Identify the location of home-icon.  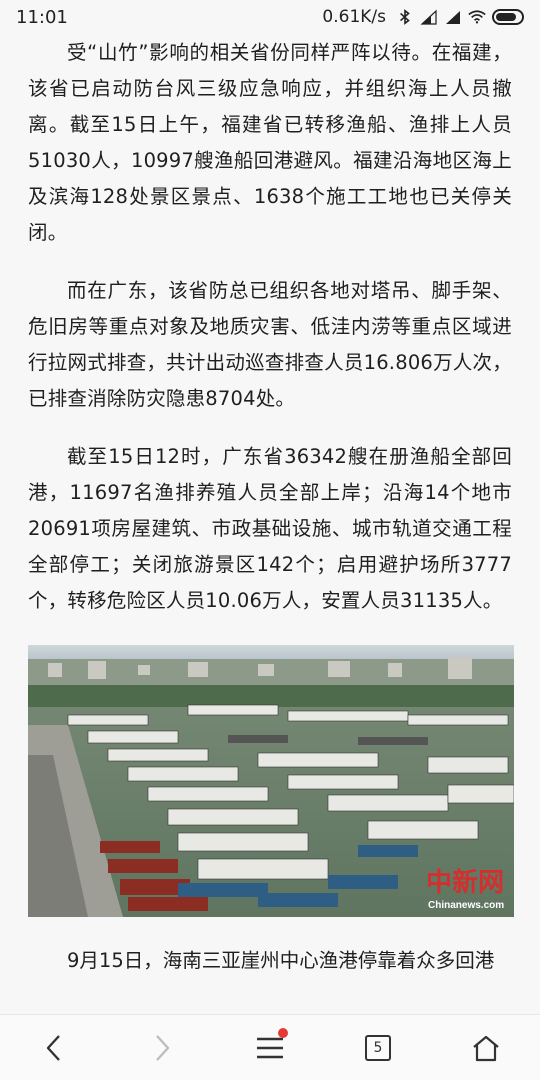
(486, 1048).